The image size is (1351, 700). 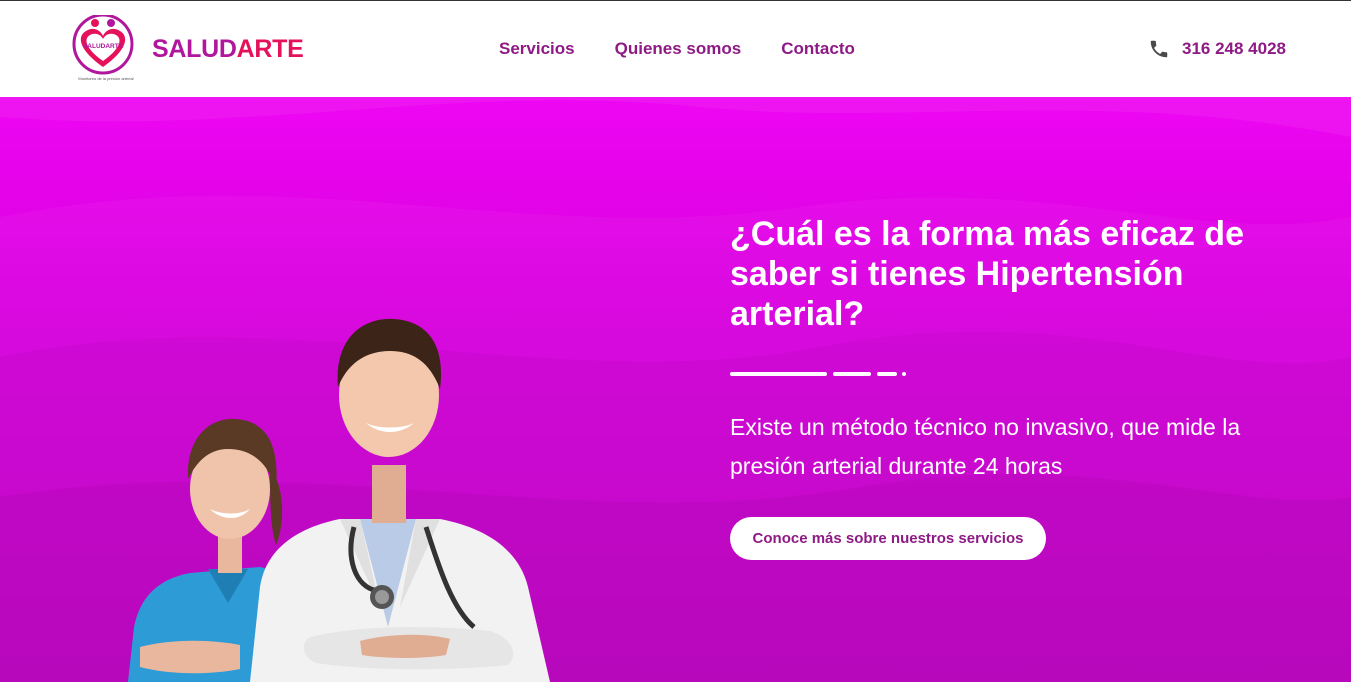 I want to click on nav-quienes-somos: Quienes somos, so click(x=678, y=50).